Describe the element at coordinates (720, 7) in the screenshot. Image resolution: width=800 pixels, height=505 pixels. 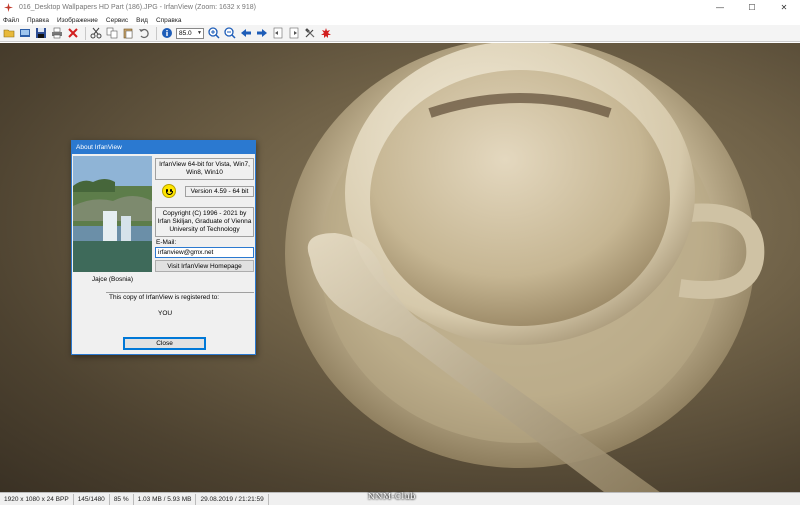
I see `minimize-button: —` at that location.